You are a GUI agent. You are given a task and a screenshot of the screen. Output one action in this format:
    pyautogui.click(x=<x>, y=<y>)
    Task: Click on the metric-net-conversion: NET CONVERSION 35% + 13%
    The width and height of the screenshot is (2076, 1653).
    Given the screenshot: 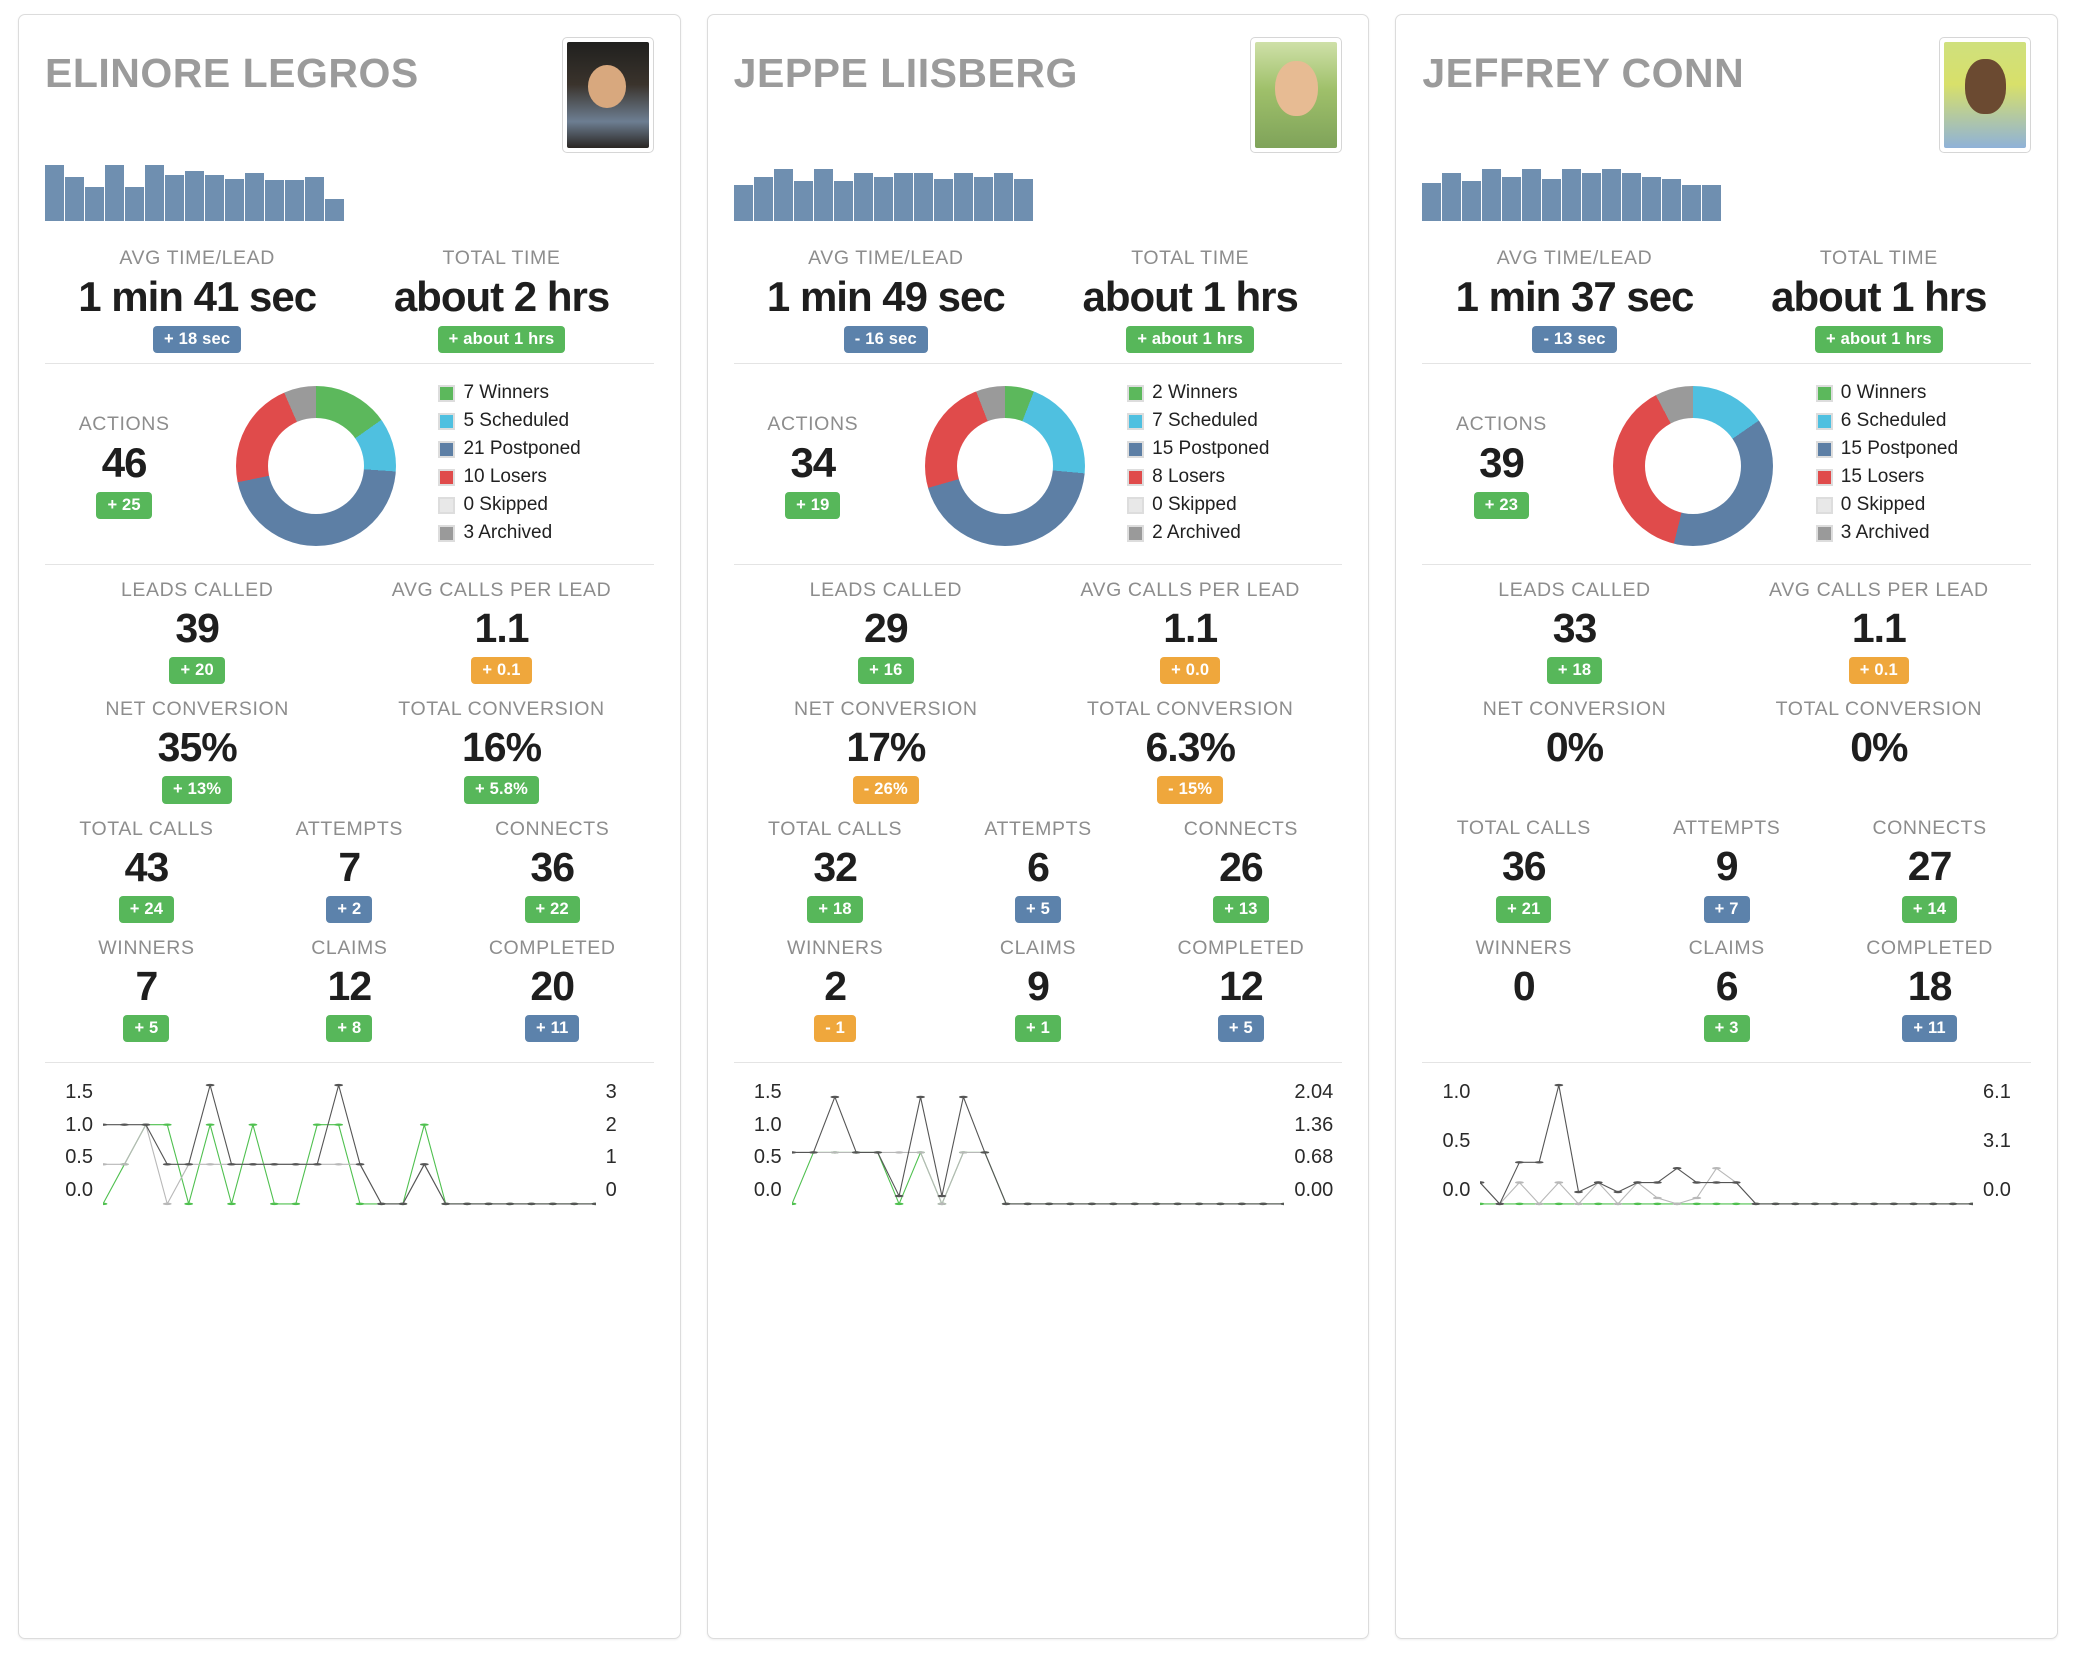 What is the action you would take?
    pyautogui.click(x=197, y=751)
    